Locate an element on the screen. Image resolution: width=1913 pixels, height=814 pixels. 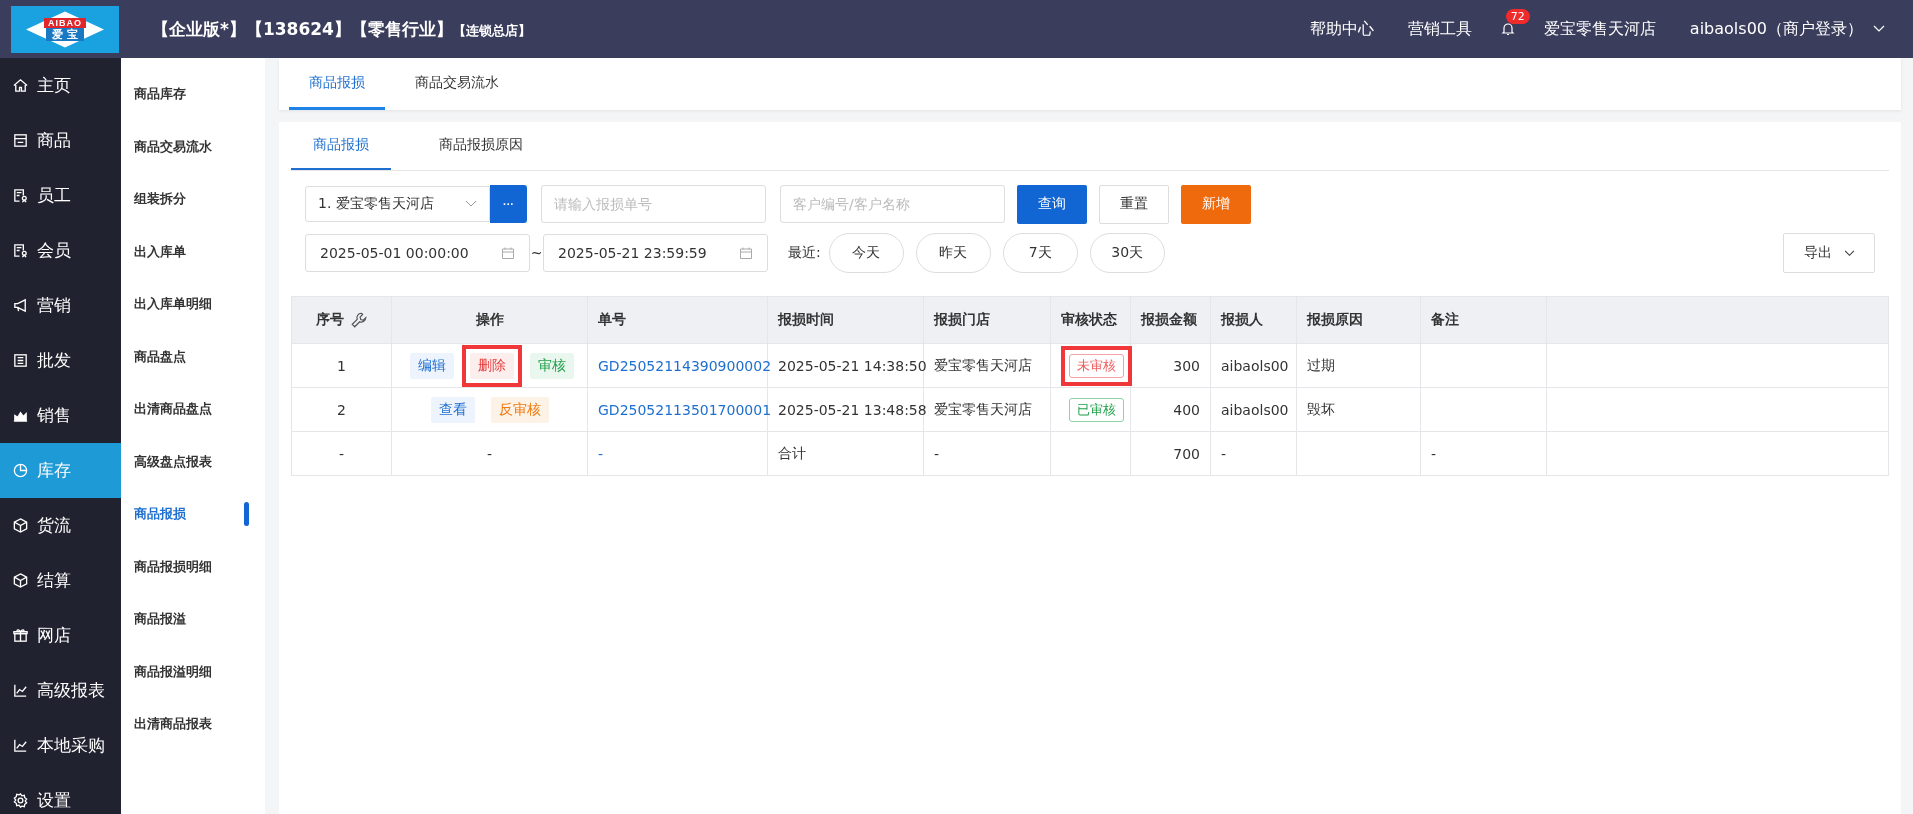
sidebar-item: 员工 is located at coordinates (60, 195).